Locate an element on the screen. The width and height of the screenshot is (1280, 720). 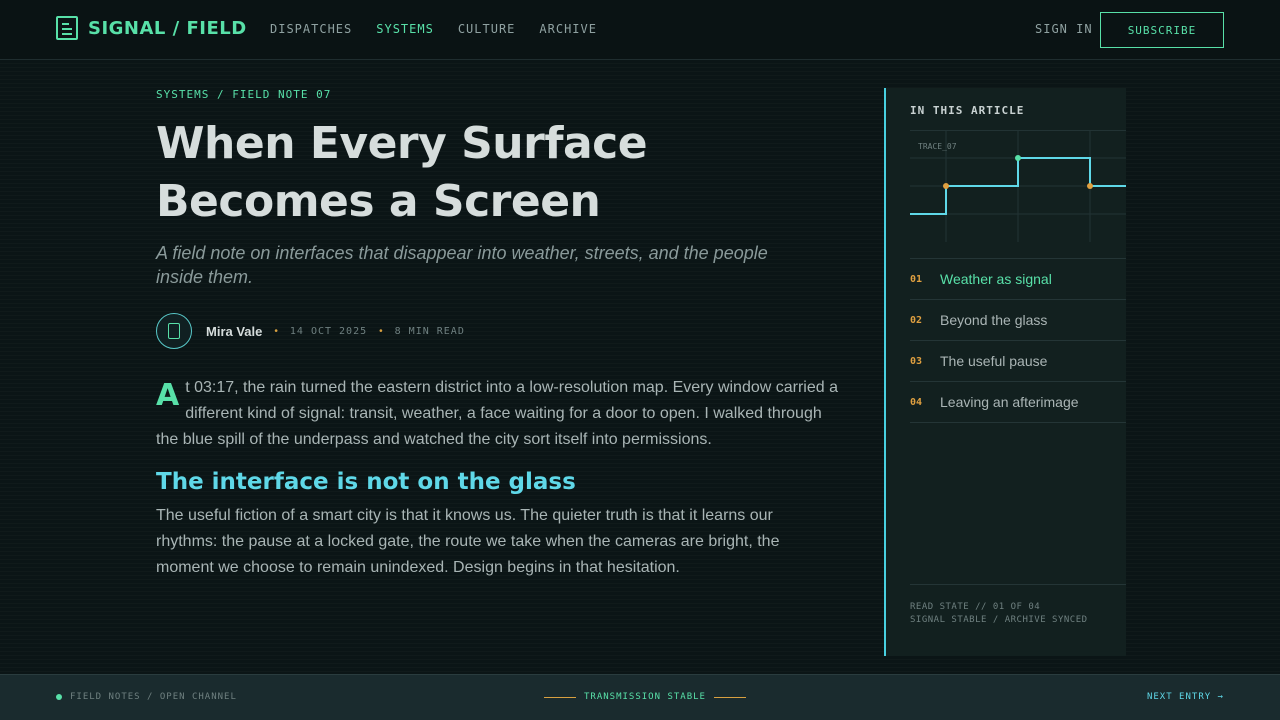
toc-item-the-useful-pause: 03 The useful pause is located at coordinates (1018, 361).